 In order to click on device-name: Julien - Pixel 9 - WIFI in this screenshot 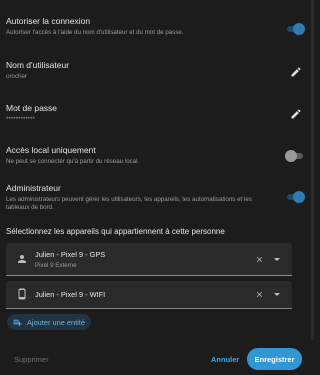, I will do `click(70, 294)`.